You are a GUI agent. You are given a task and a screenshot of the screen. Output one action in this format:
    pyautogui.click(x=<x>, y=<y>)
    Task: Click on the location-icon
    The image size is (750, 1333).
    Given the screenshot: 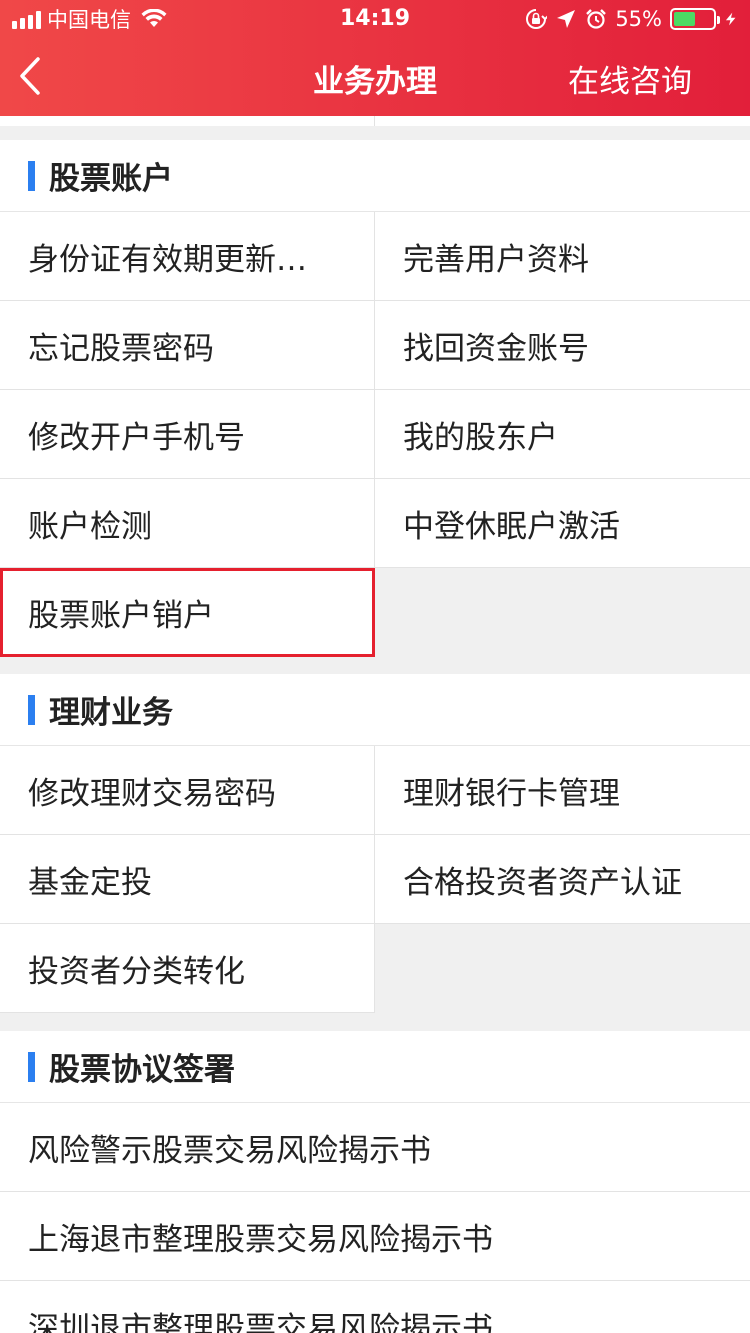 What is the action you would take?
    pyautogui.click(x=566, y=19)
    